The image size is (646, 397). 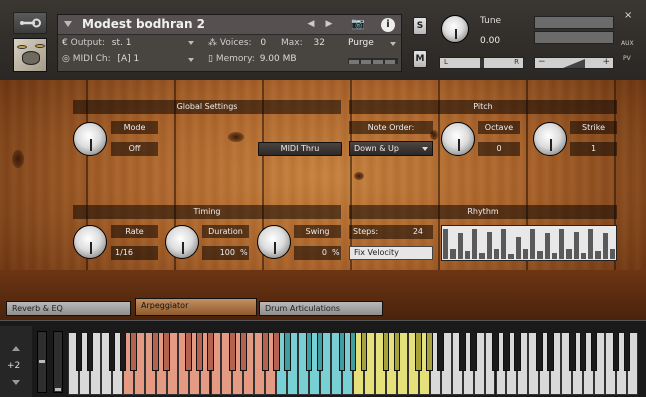 I want to click on mode-value: Off, so click(x=134, y=149).